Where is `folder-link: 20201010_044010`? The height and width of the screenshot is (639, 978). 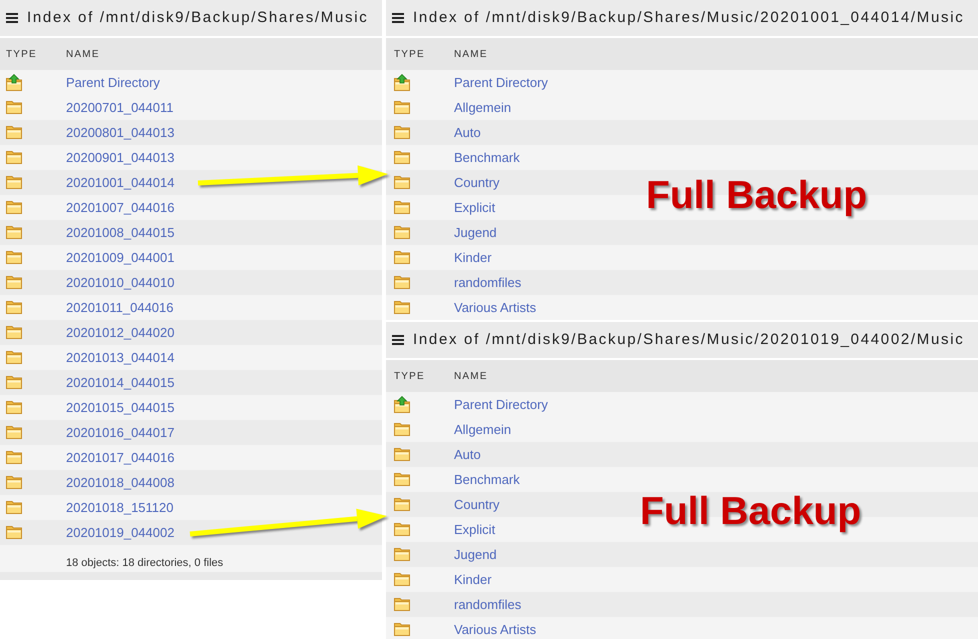 folder-link: 20201010_044010 is located at coordinates (120, 282).